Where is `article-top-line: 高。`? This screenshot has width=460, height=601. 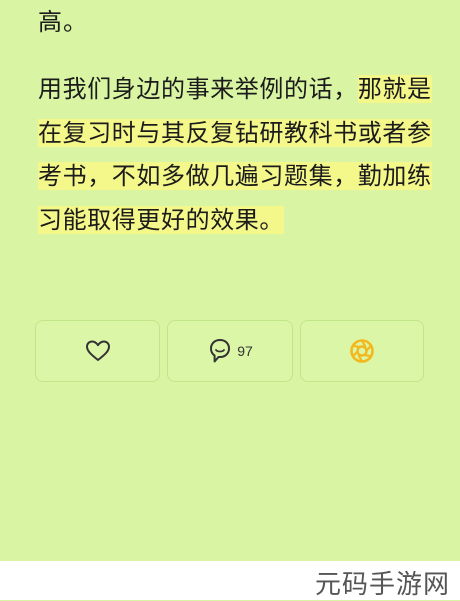
article-top-line: 高。 is located at coordinates (63, 22).